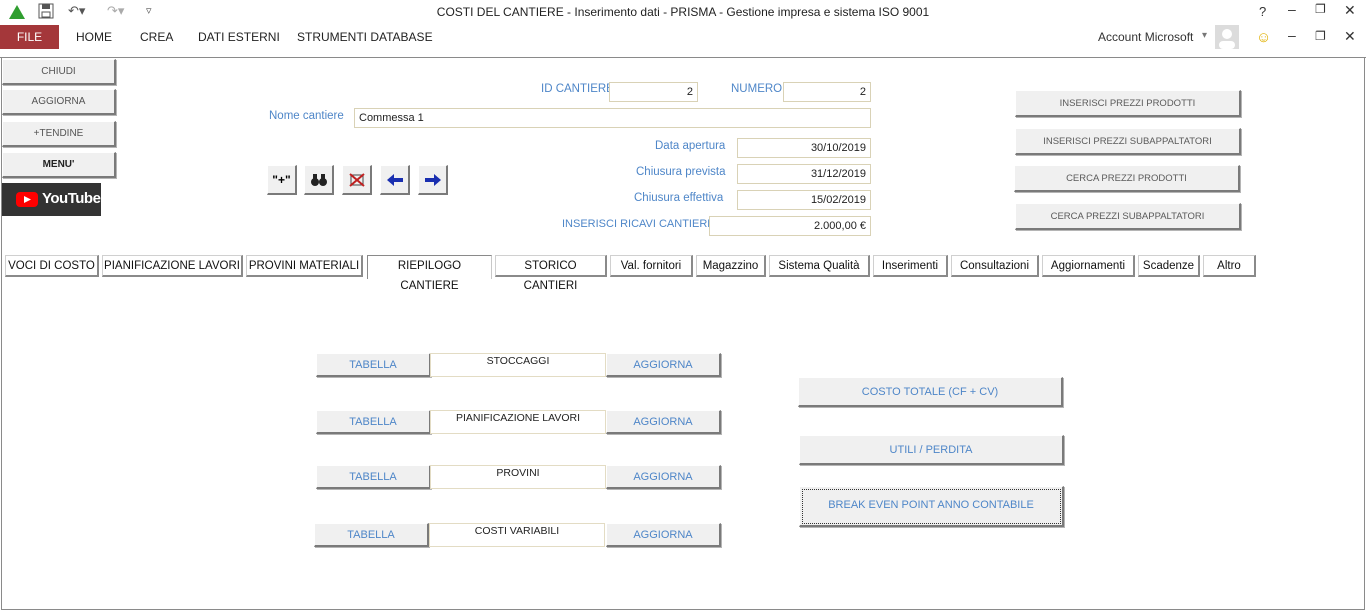 Image resolution: width=1366 pixels, height=610 pixels. Describe the element at coordinates (1292, 9) in the screenshot. I see `minimize-icon: –` at that location.